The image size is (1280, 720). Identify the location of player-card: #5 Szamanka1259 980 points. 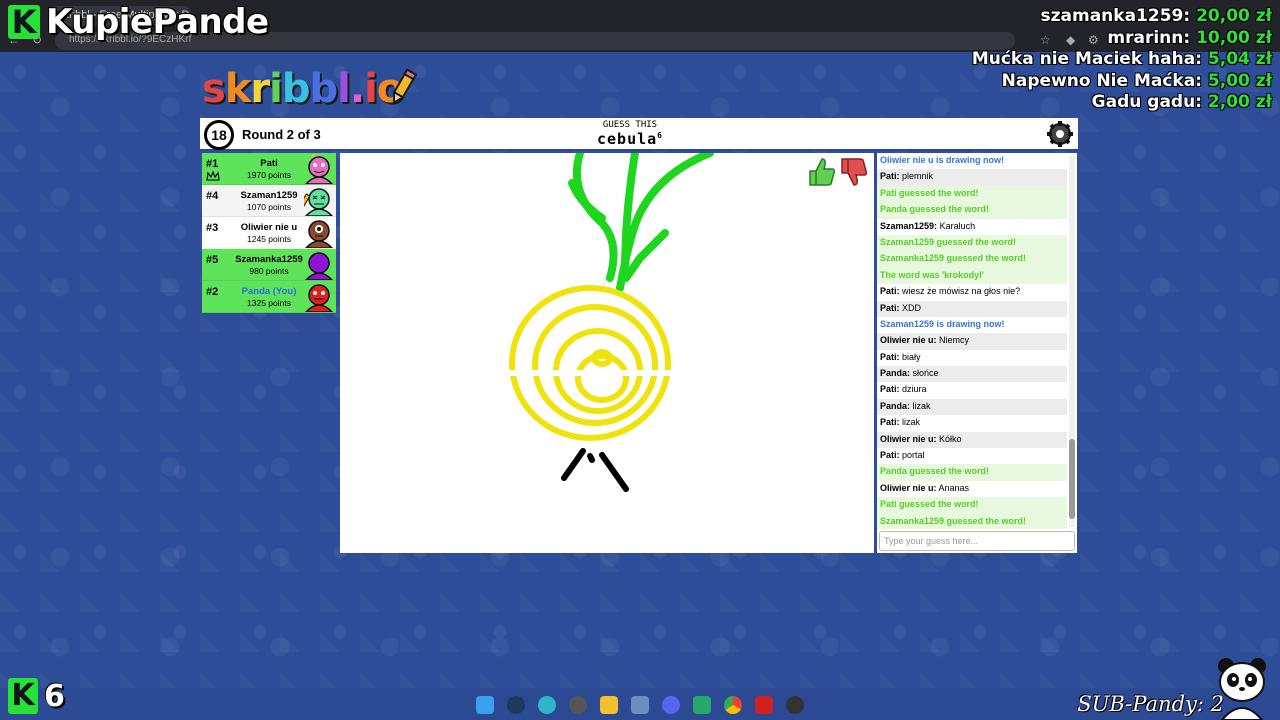
(269, 265).